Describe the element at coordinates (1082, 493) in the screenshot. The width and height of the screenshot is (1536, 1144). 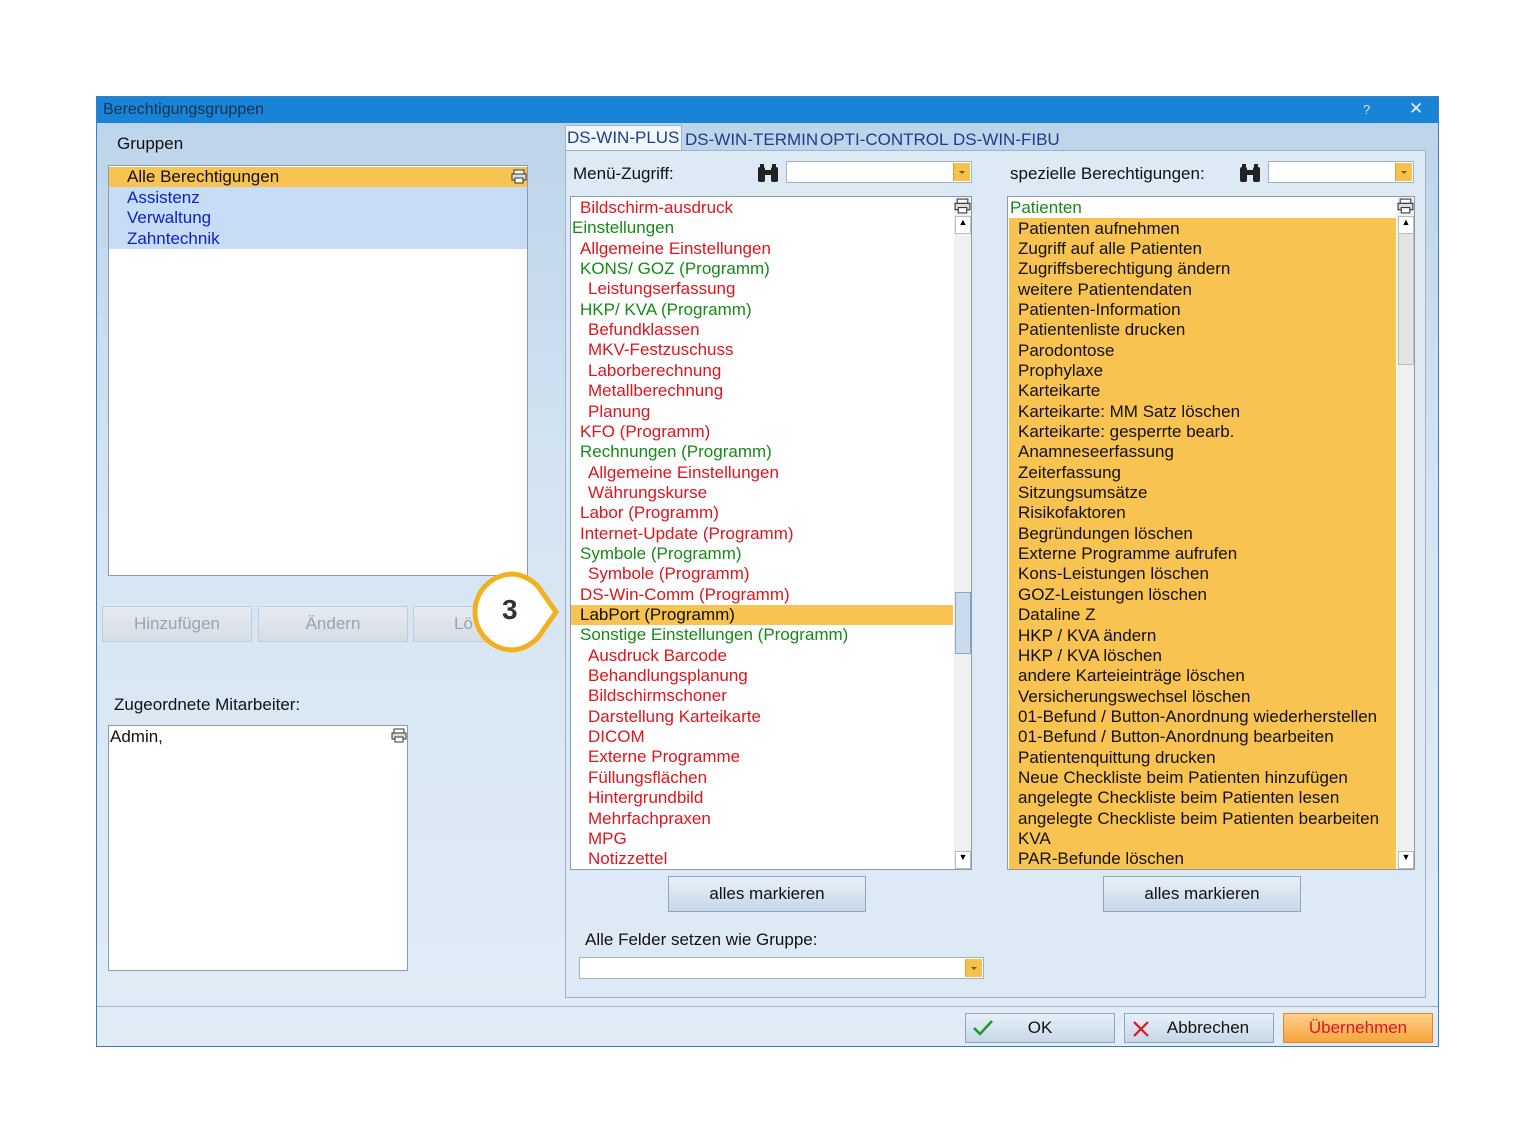
I see `list-item: Sitzungsumsätze` at that location.